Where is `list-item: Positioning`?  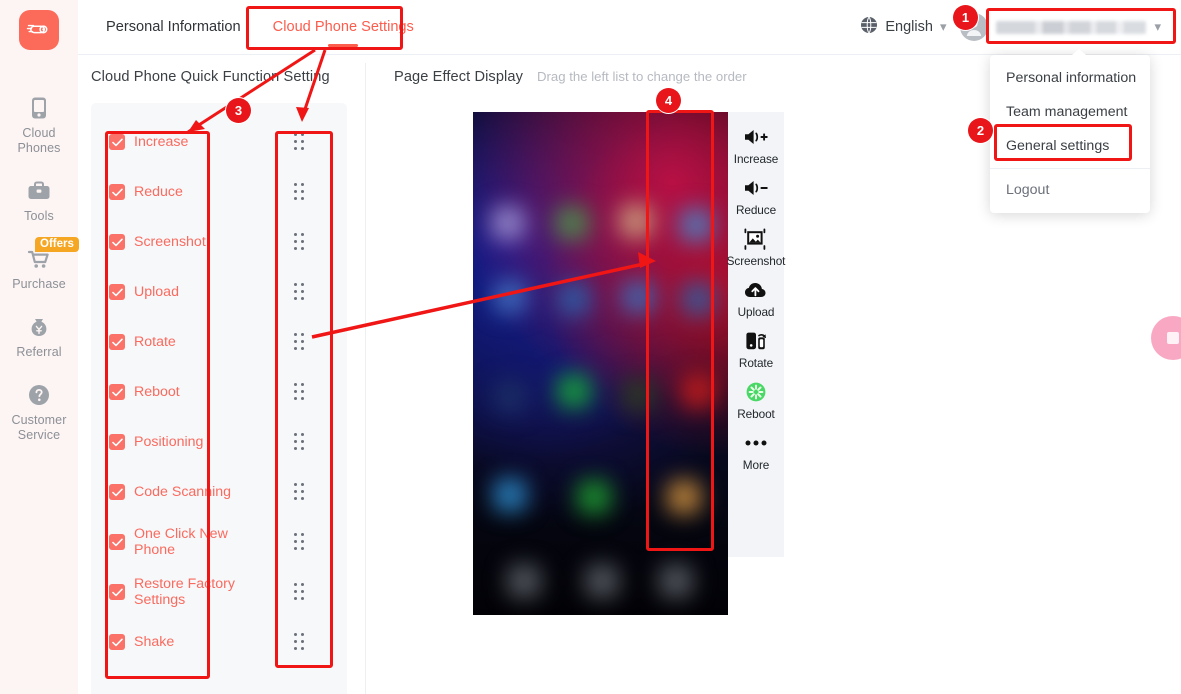 list-item: Positioning is located at coordinates (171, 442).